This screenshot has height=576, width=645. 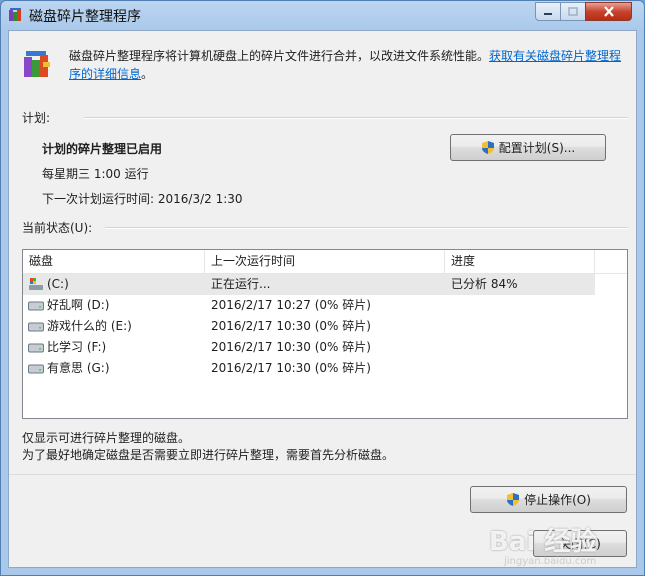 What do you see at coordinates (309, 284) in the screenshot?
I see `disk-row-c: (C:) 正在运行... 已分析 84%` at bounding box center [309, 284].